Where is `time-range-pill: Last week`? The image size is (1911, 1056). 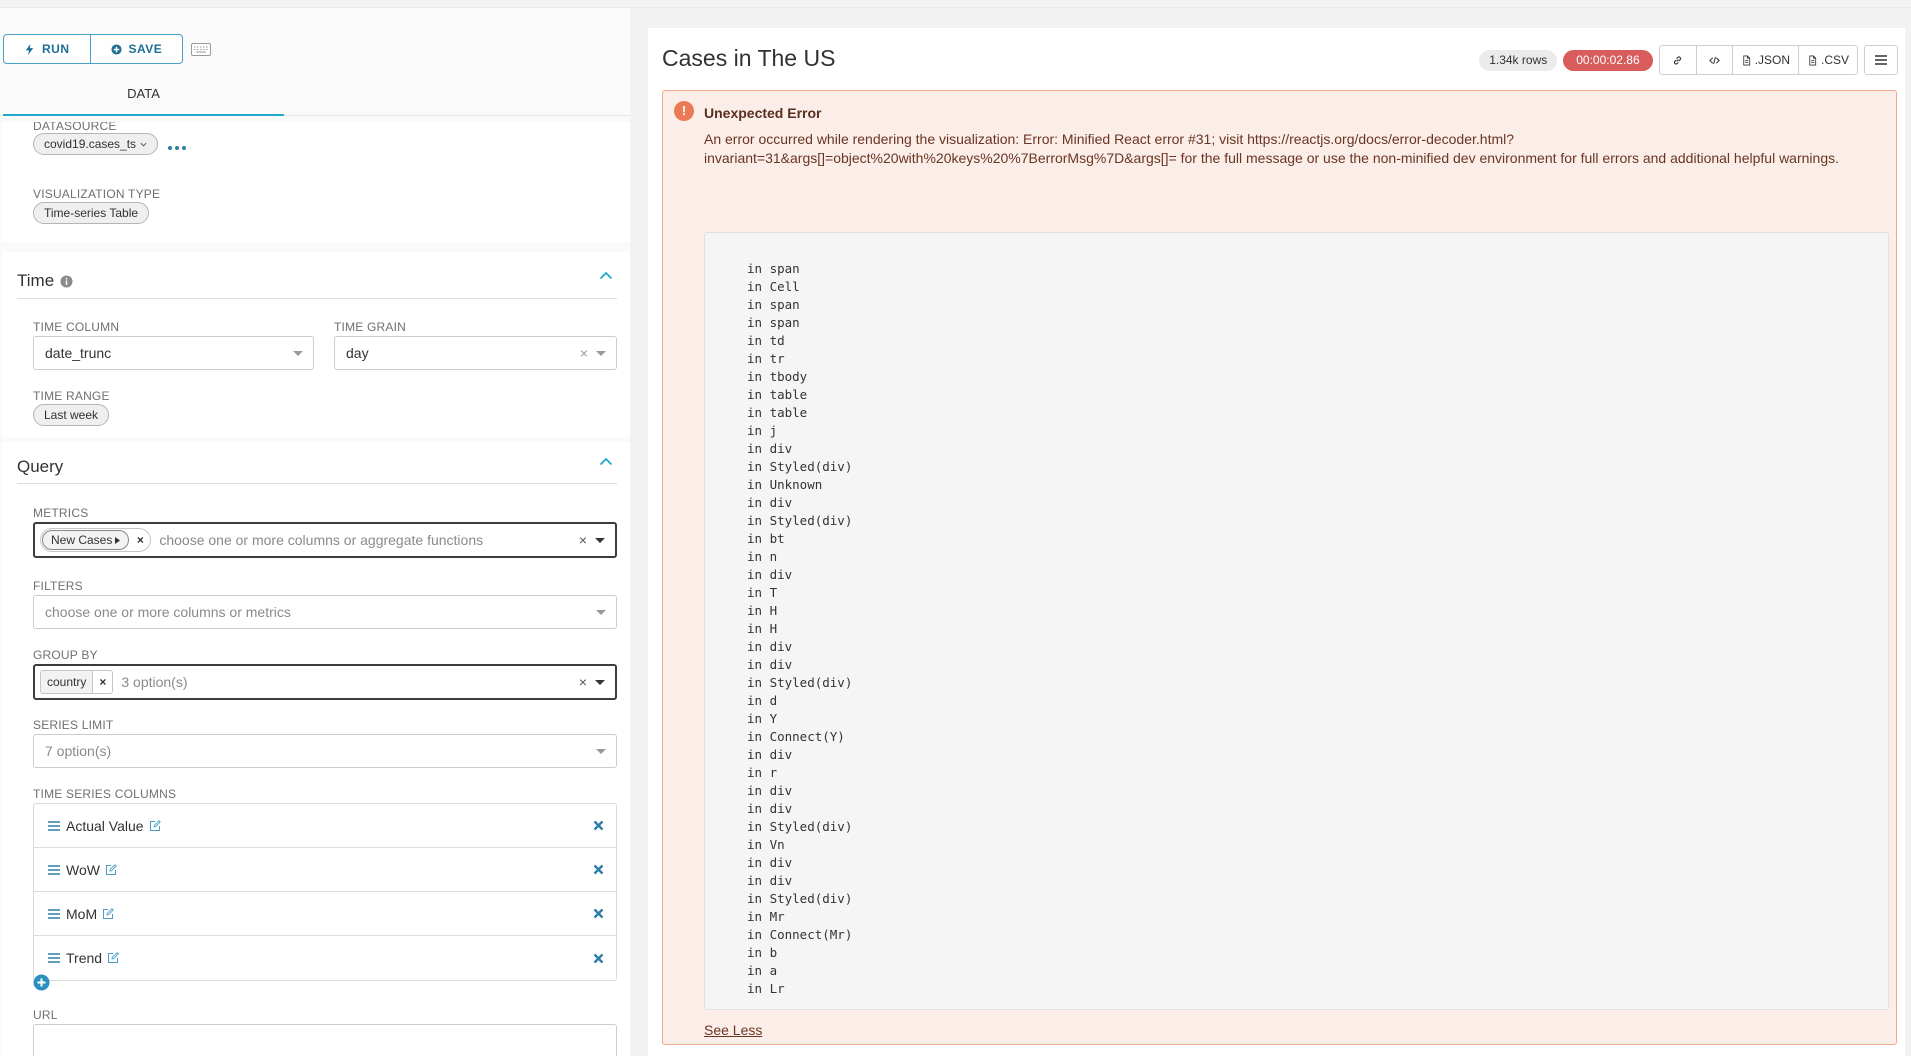 time-range-pill: Last week is located at coordinates (71, 415).